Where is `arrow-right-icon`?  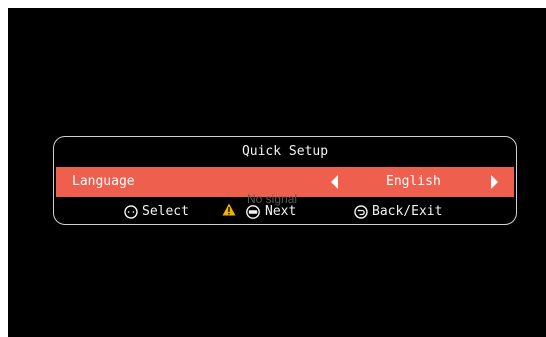
arrow-right-icon is located at coordinates (494, 182).